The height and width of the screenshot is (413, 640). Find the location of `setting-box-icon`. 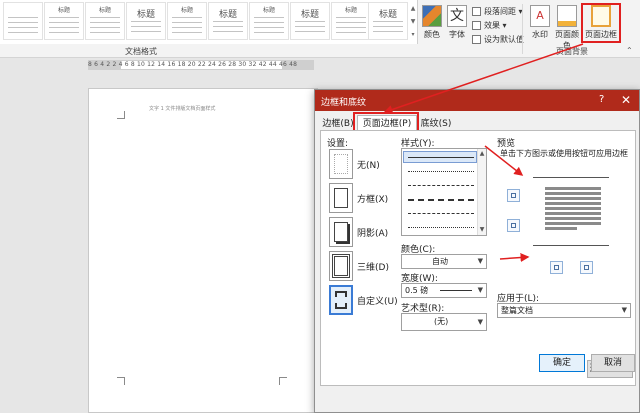

setting-box-icon is located at coordinates (341, 198).